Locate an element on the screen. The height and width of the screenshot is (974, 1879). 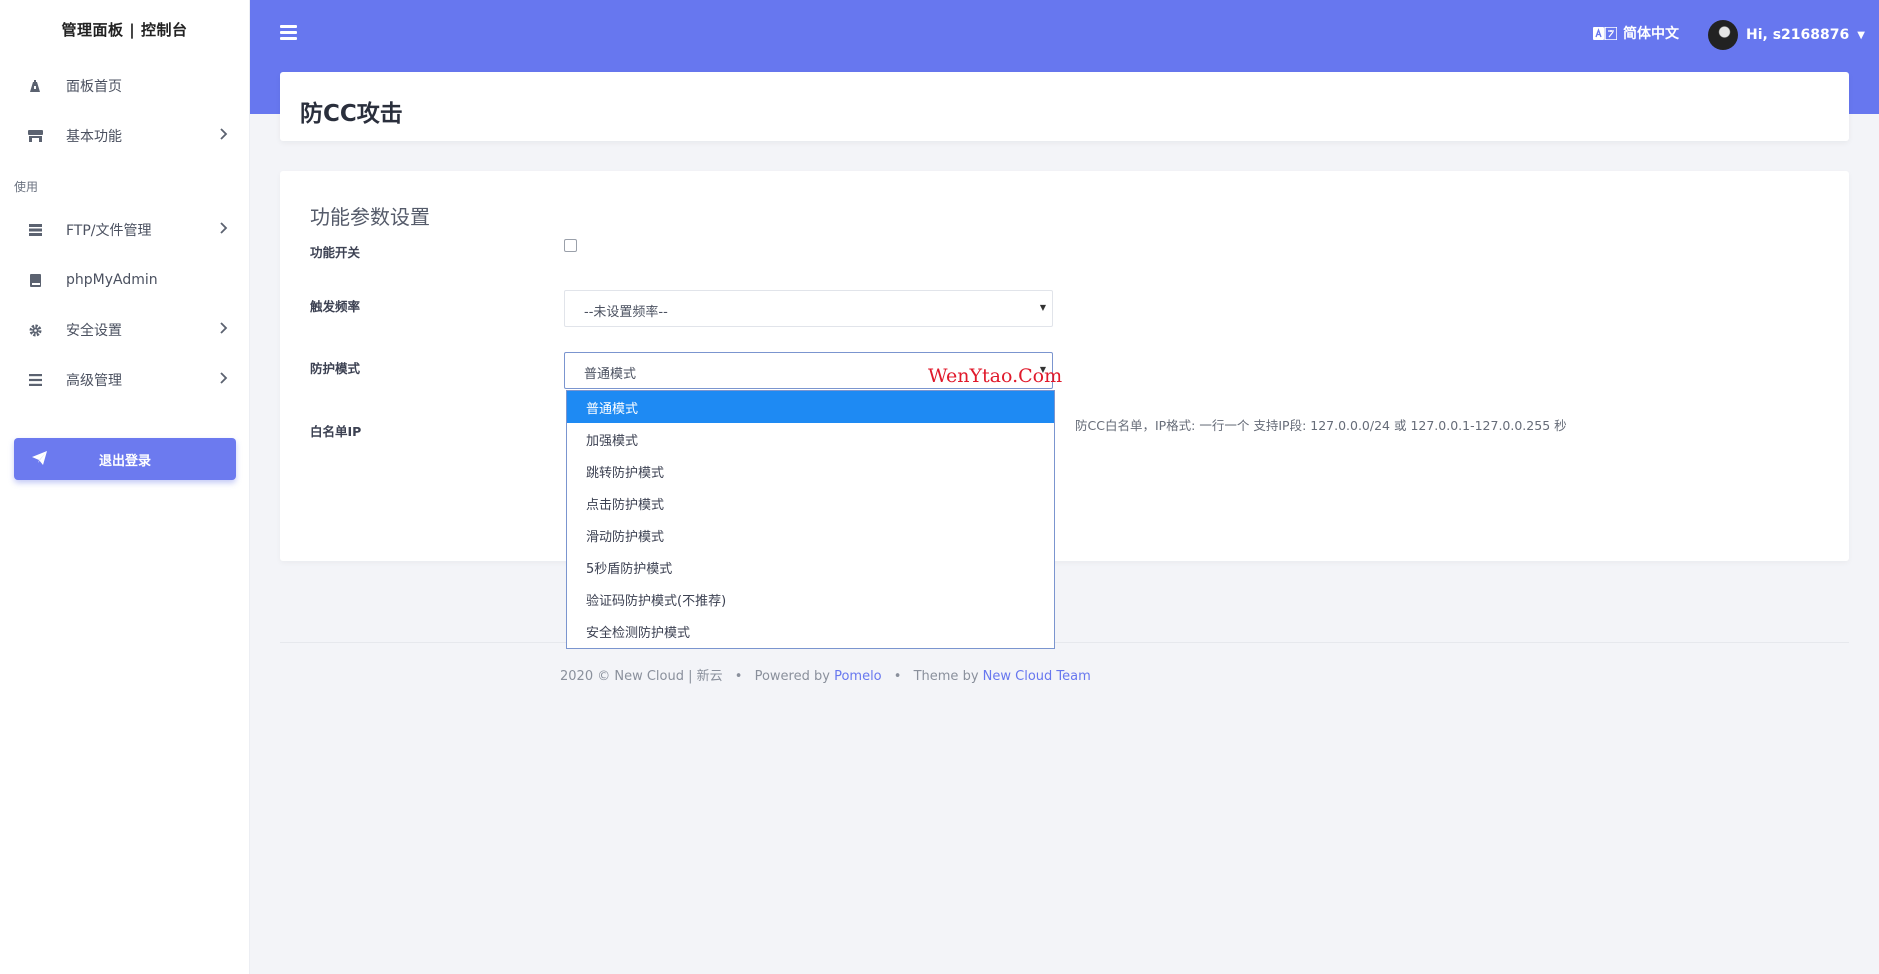
dropdown-option: 跳转防护模式 is located at coordinates (810, 471).